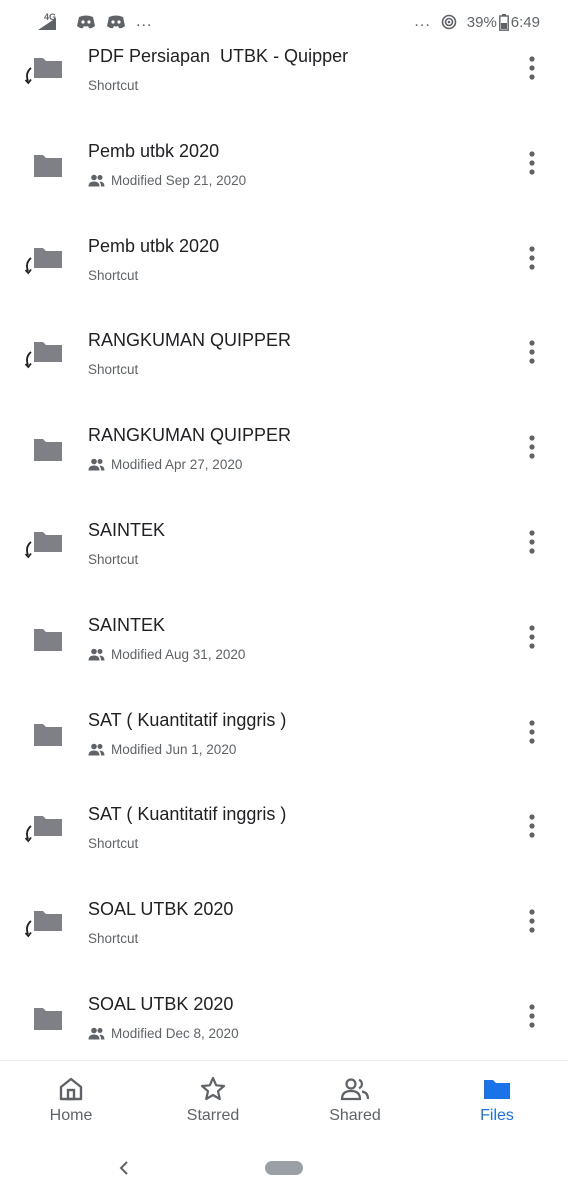 This screenshot has height=1200, width=568. I want to click on file-row: Pemb utbk 2020 Modified Sep 21, 2020, so click(284, 164).